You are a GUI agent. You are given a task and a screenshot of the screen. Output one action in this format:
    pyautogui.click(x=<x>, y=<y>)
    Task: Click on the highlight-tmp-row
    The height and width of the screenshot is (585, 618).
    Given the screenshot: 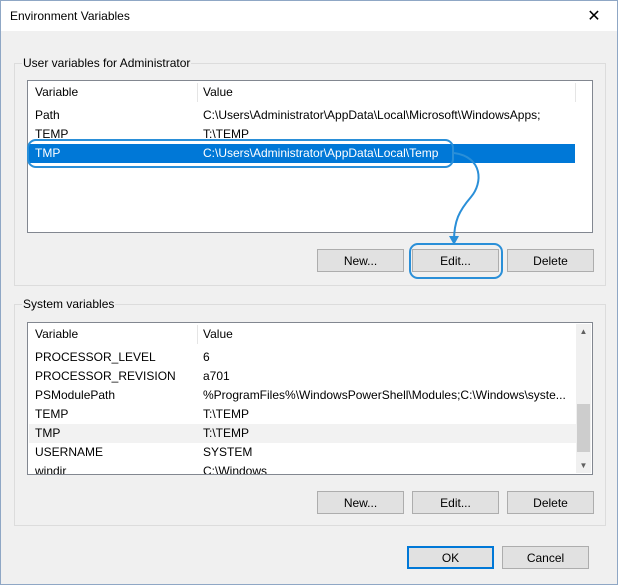 What is the action you would take?
    pyautogui.click(x=240, y=153)
    